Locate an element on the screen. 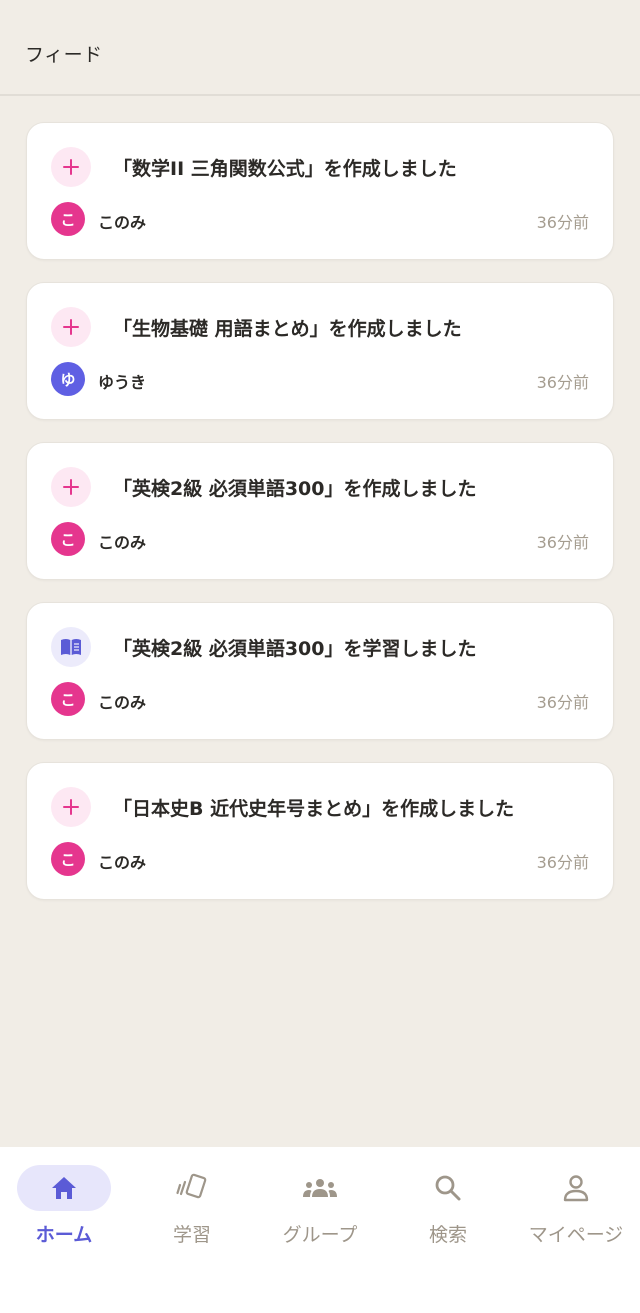 This screenshot has height=1313, width=640. nav-search: 検索 is located at coordinates (448, 1207).